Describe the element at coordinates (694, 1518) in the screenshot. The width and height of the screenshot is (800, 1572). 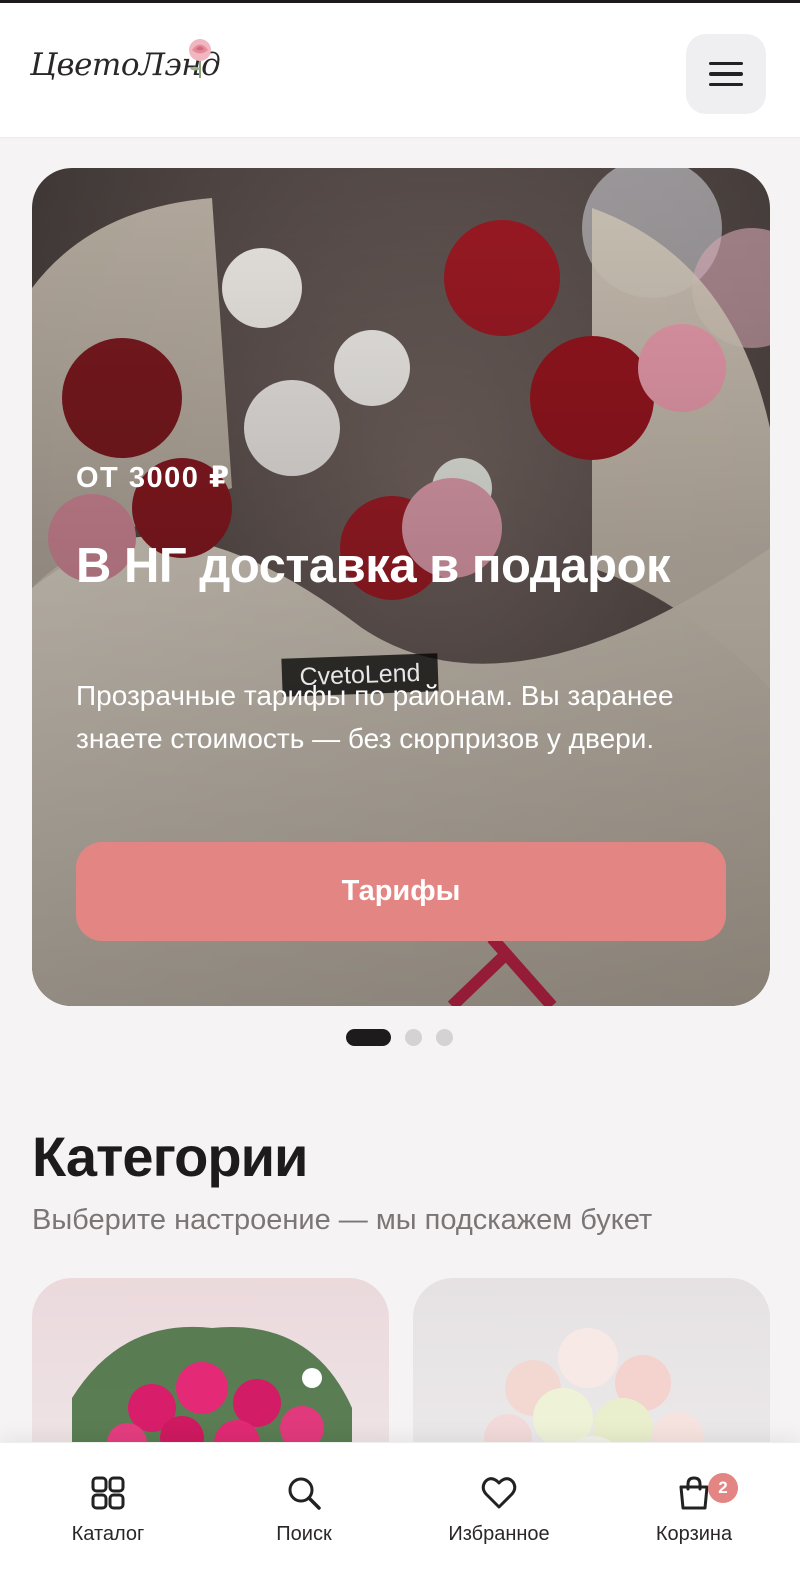
I see `nav-cart: Корзина 2` at that location.